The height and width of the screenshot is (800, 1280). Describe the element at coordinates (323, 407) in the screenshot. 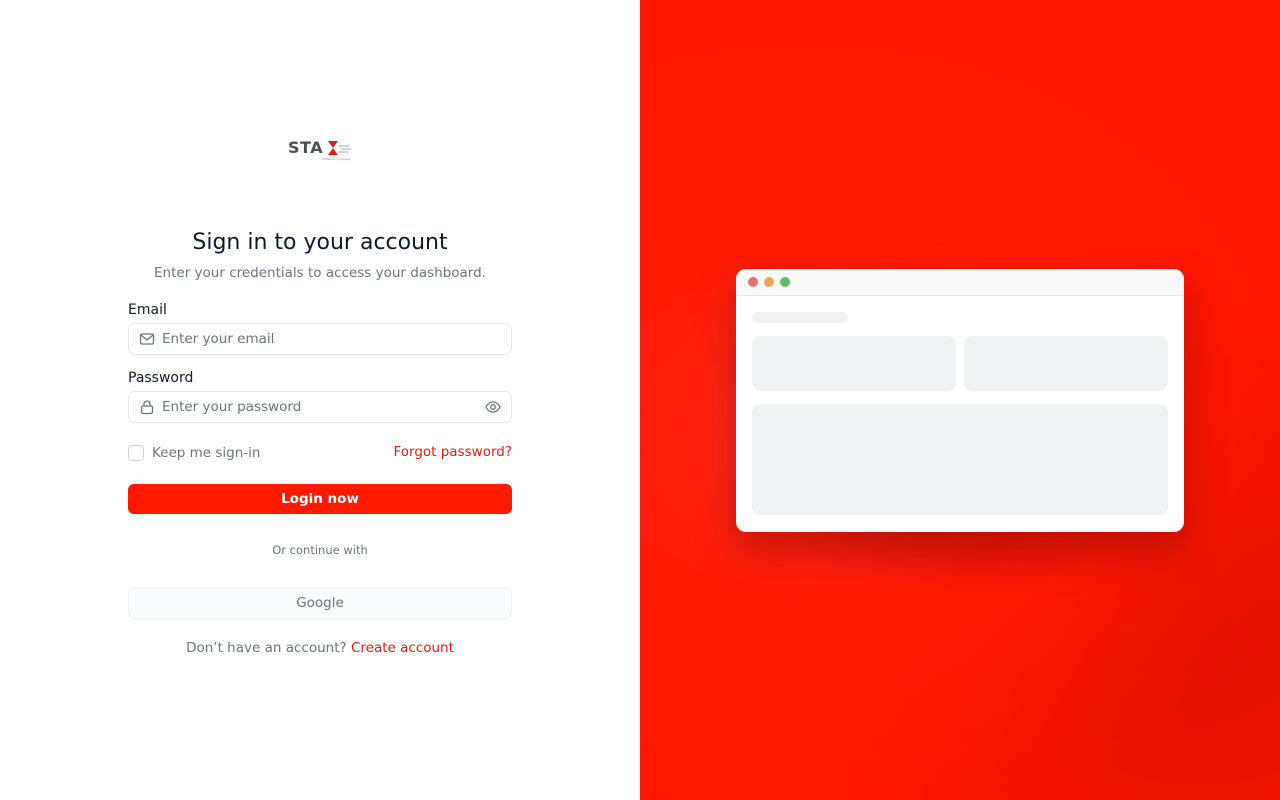

I see `password-input` at that location.